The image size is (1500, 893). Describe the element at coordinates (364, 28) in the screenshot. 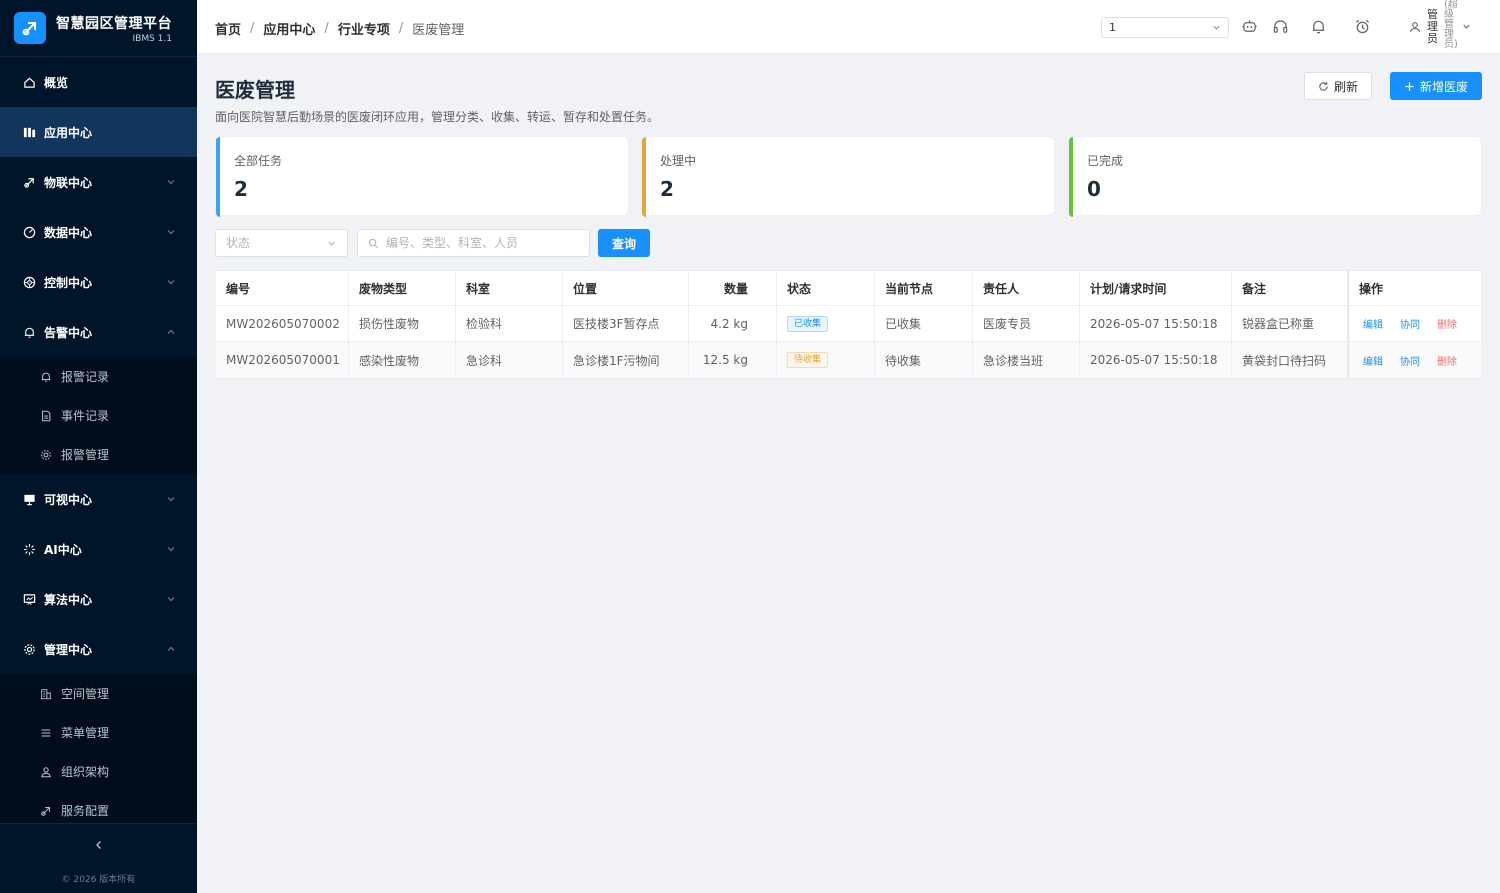

I see `breadcrumb-industry: 行业专项` at that location.